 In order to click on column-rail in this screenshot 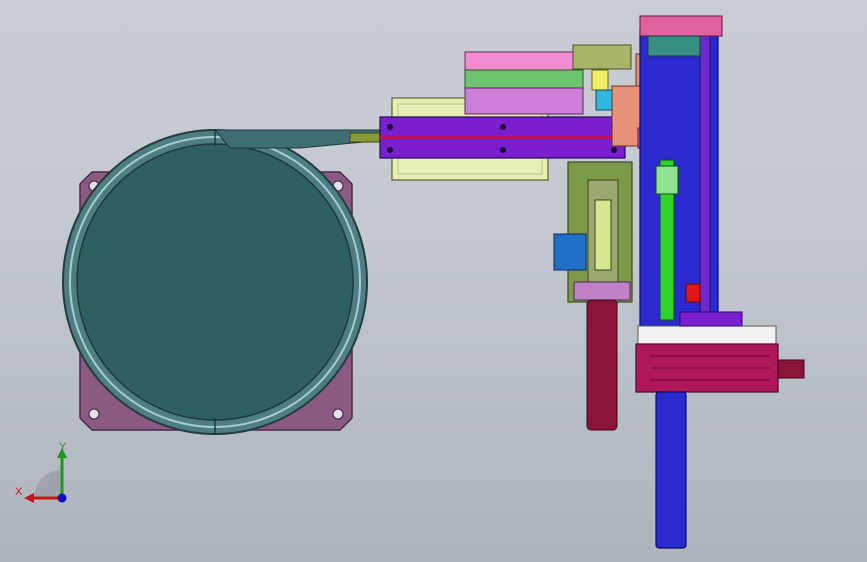, I will do `click(705, 175)`.